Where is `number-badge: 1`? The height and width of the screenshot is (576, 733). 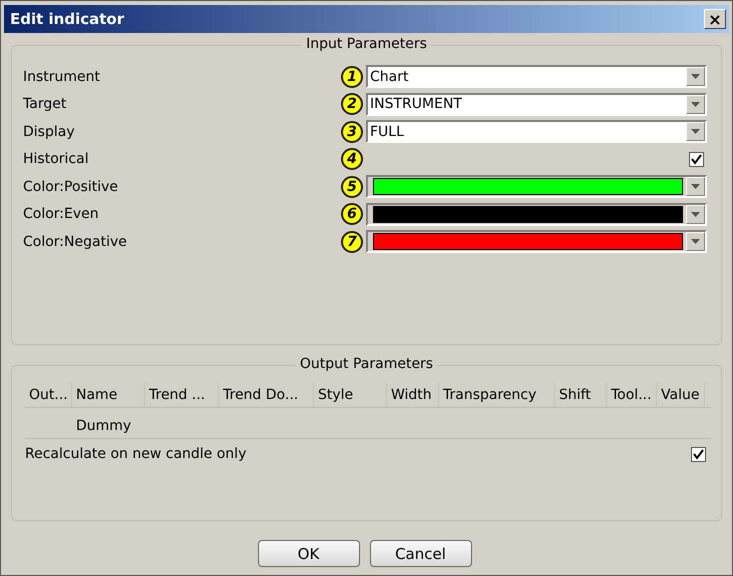
number-badge: 1 is located at coordinates (352, 77).